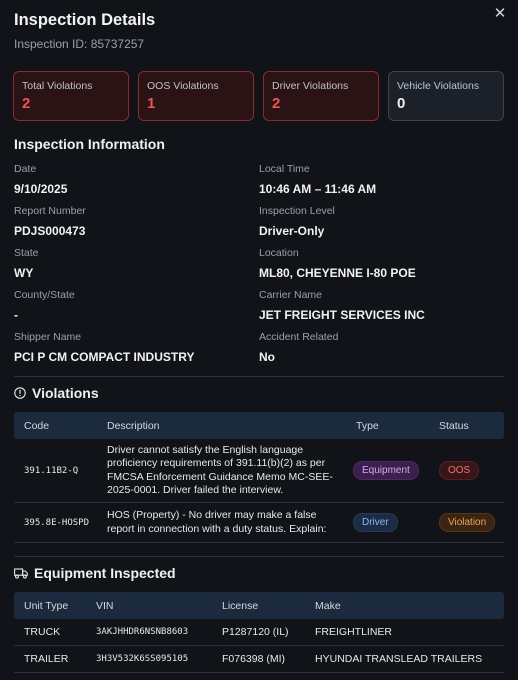 The image size is (518, 680). Describe the element at coordinates (381, 184) in the screenshot. I see `field-local-time: Local Time 10:46 AM – 11:46 AM` at that location.